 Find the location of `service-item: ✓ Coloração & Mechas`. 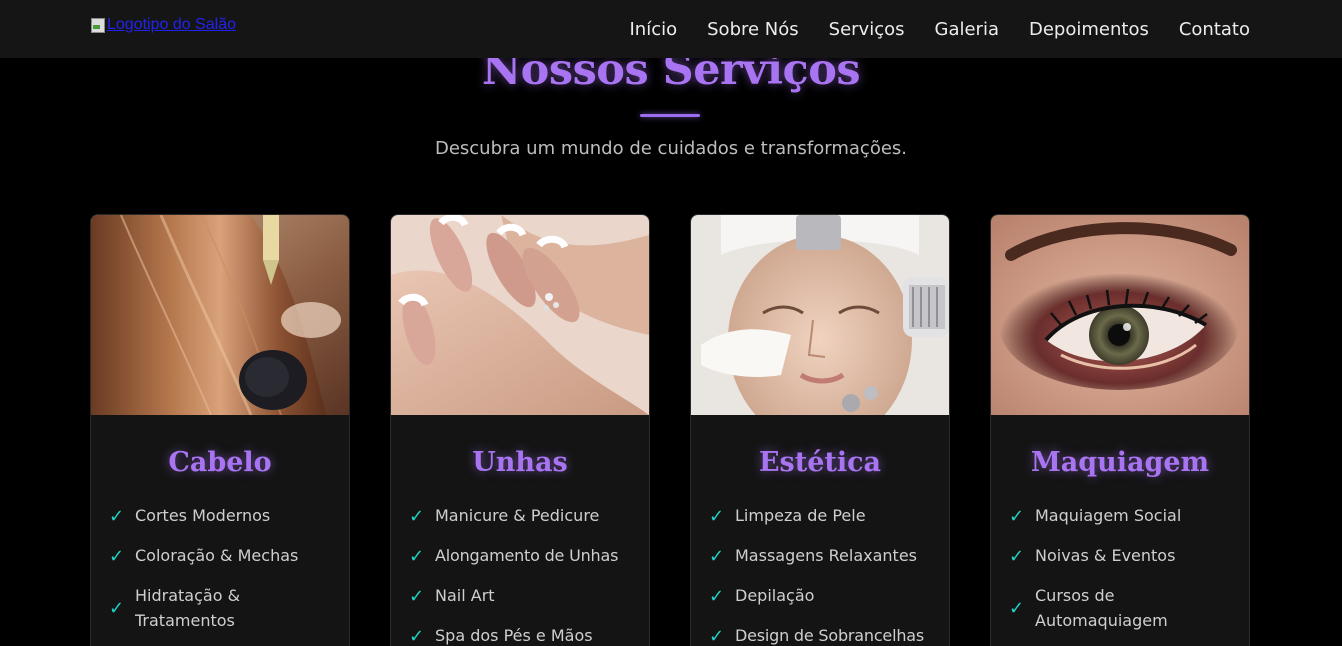

service-item: ✓ Coloração & Mechas is located at coordinates (224, 555).